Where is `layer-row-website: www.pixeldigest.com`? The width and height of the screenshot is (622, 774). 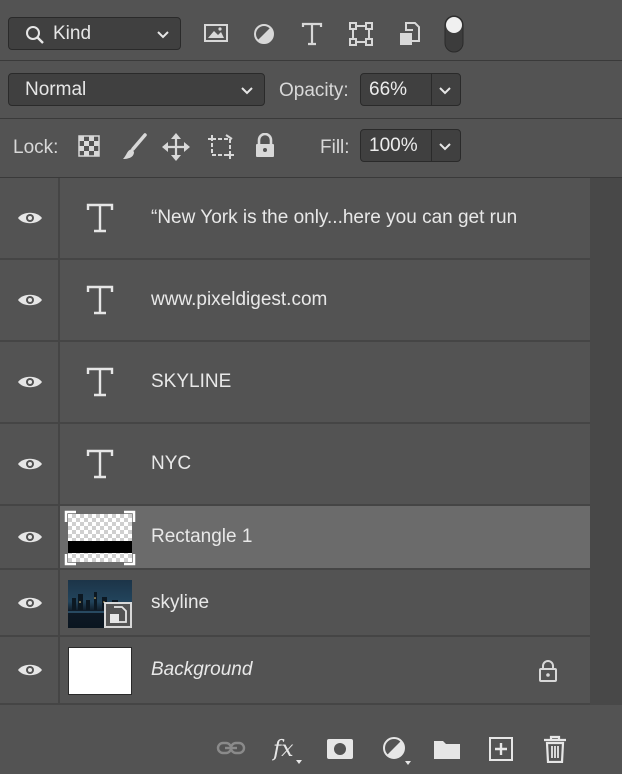
layer-row-website: www.pixeldigest.com is located at coordinates (295, 301).